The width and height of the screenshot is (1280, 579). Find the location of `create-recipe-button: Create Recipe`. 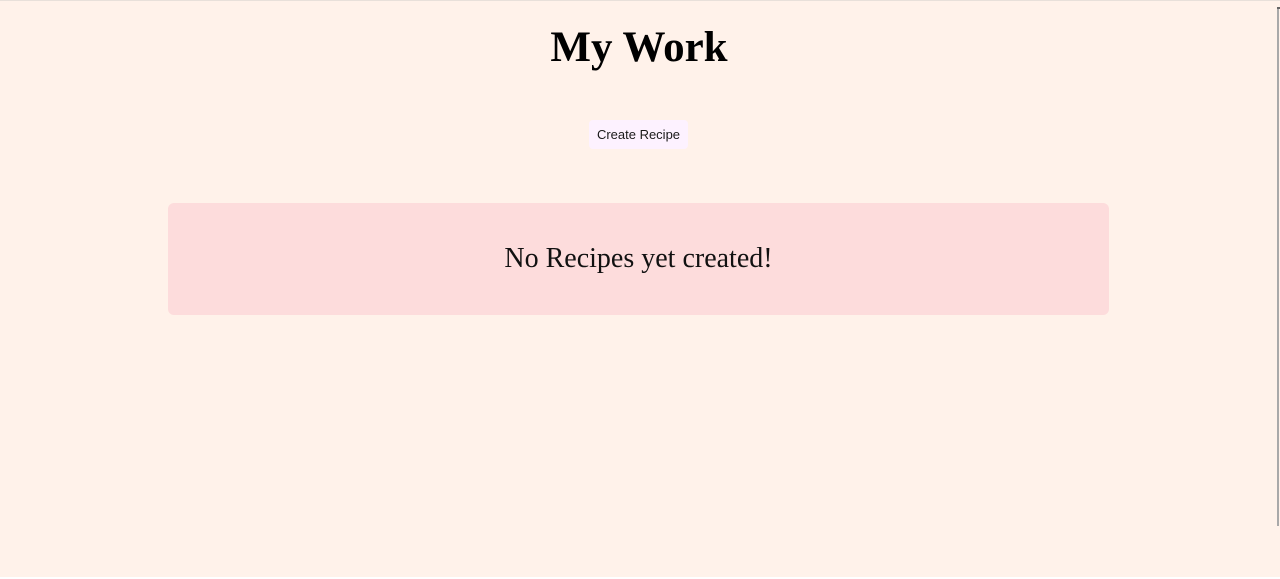

create-recipe-button: Create Recipe is located at coordinates (638, 134).